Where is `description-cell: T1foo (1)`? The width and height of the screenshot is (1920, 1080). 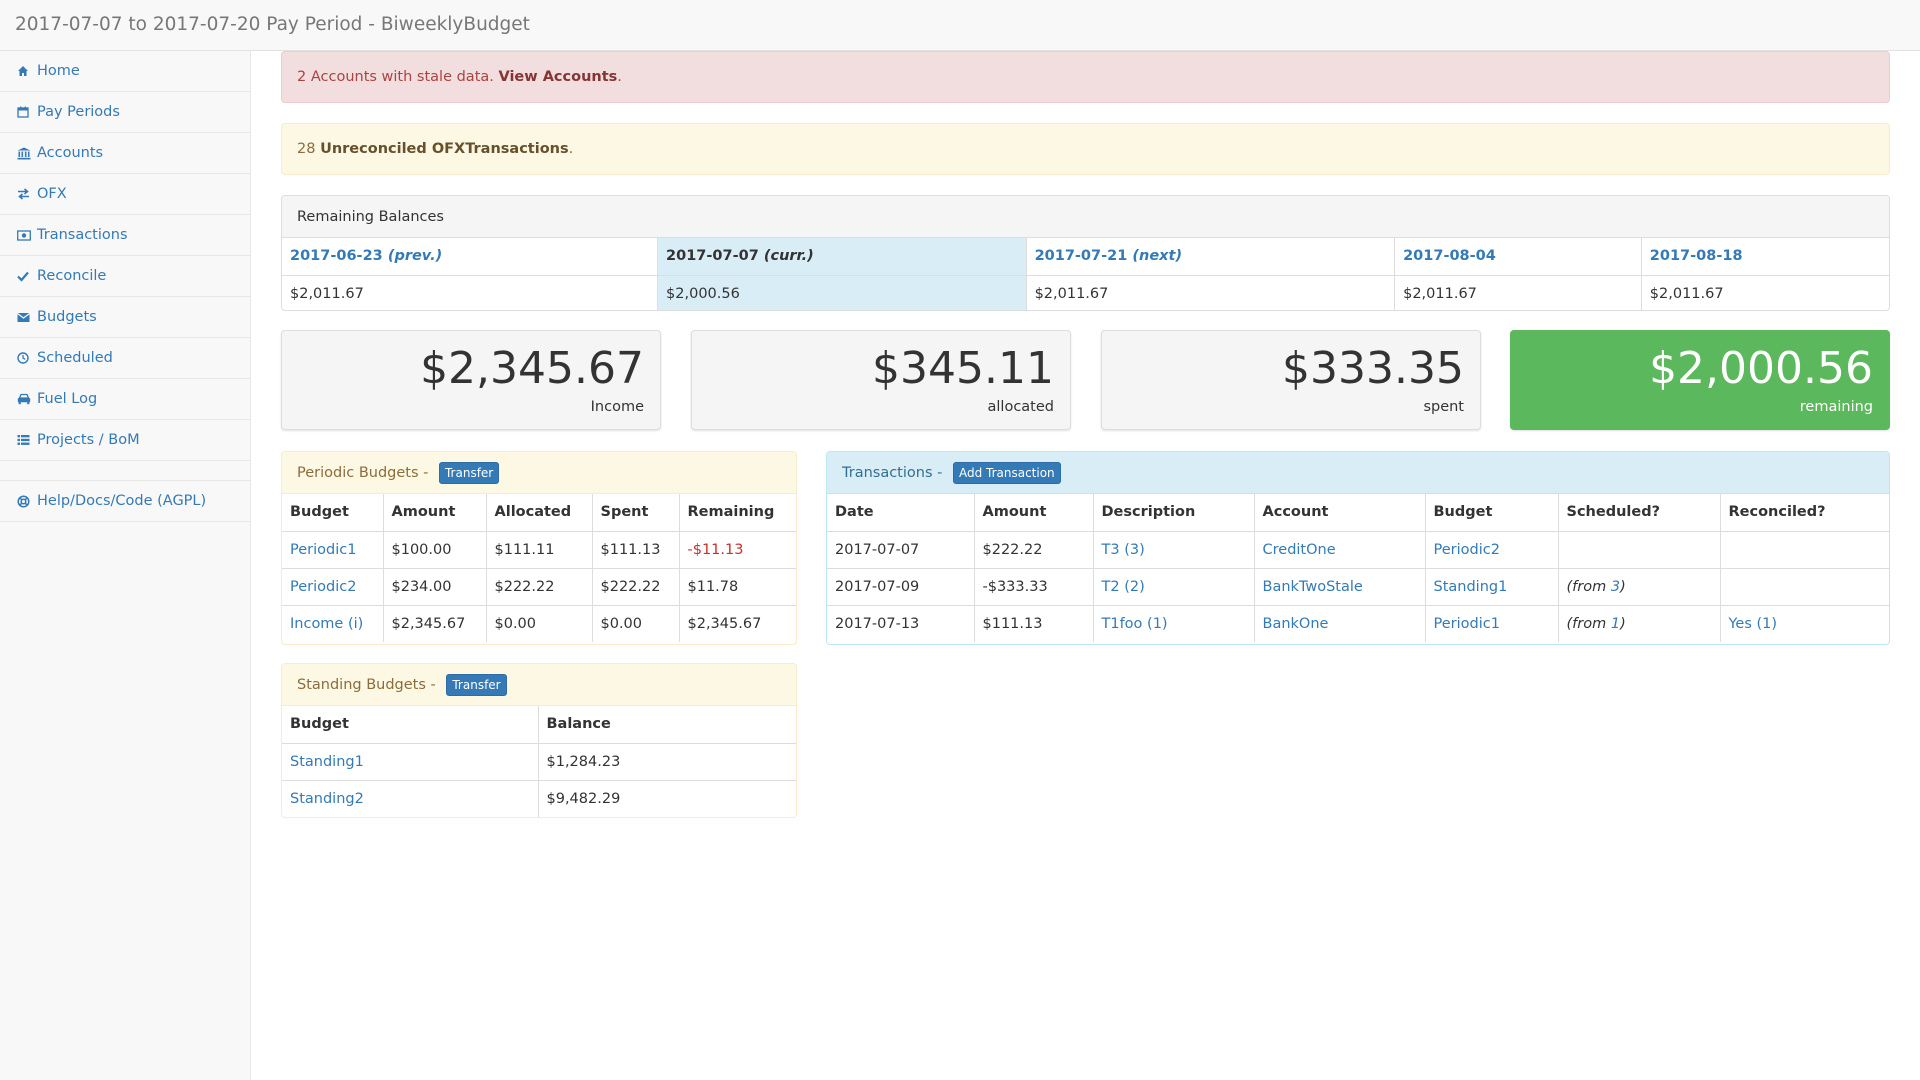 description-cell: T1foo (1) is located at coordinates (1173, 623).